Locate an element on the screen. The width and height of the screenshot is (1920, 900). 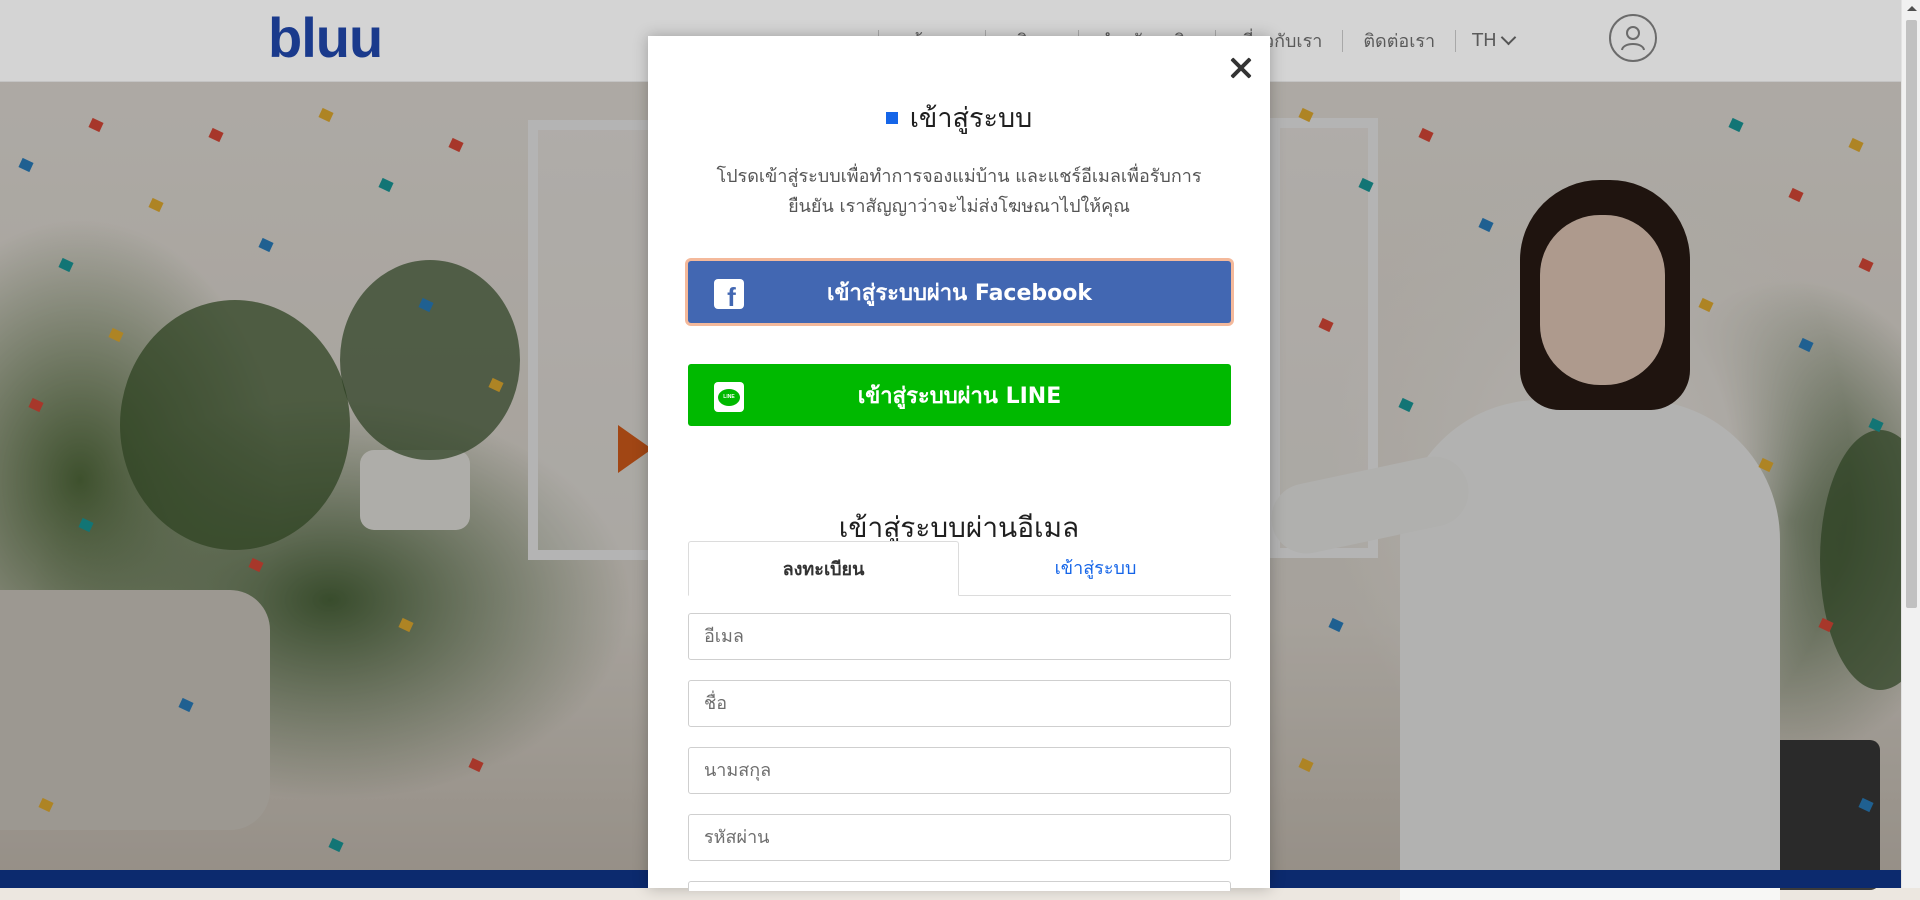
user-icon is located at coordinates (1633, 38).